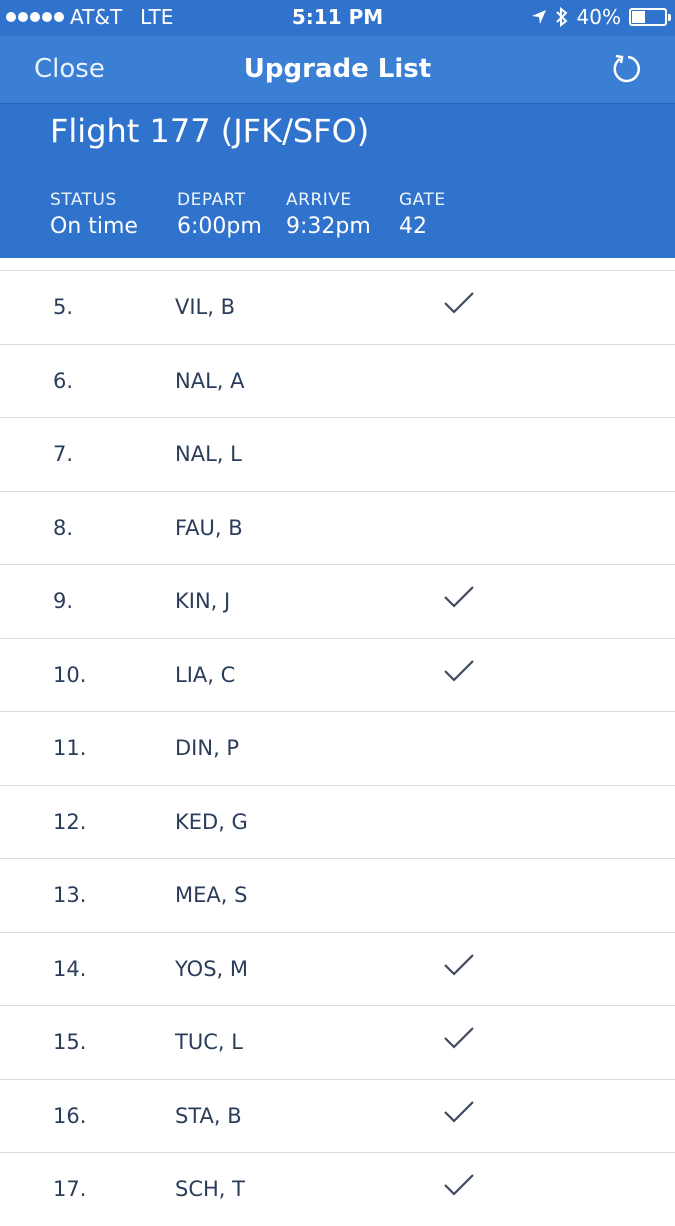 The image size is (675, 1226). I want to click on passenger-name: YOS, M, so click(212, 968).